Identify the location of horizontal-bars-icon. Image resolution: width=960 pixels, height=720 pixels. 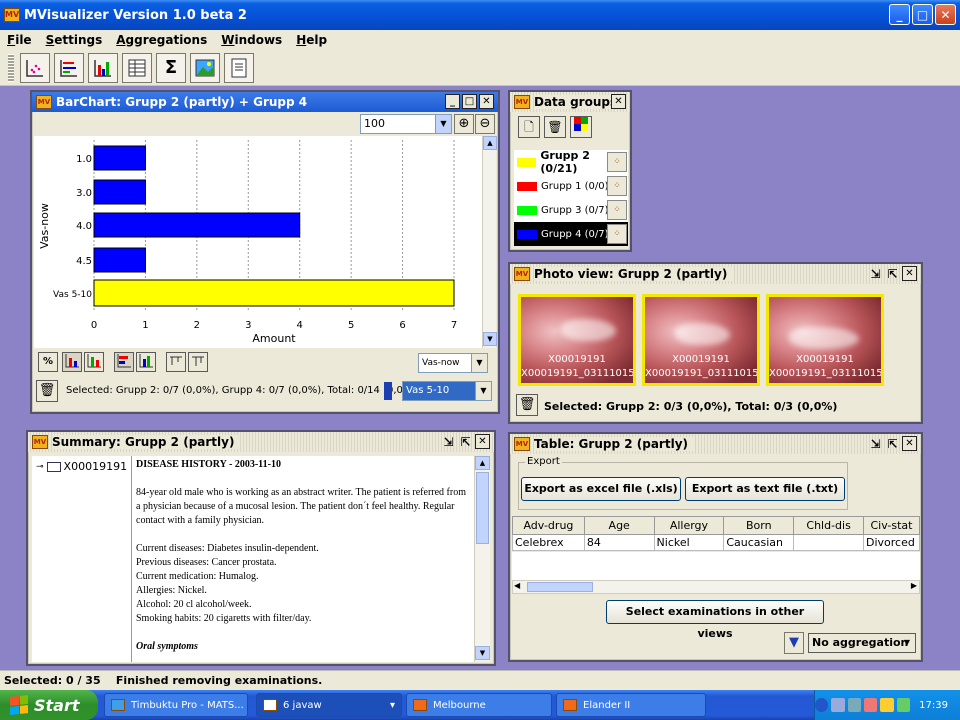
(124, 362).